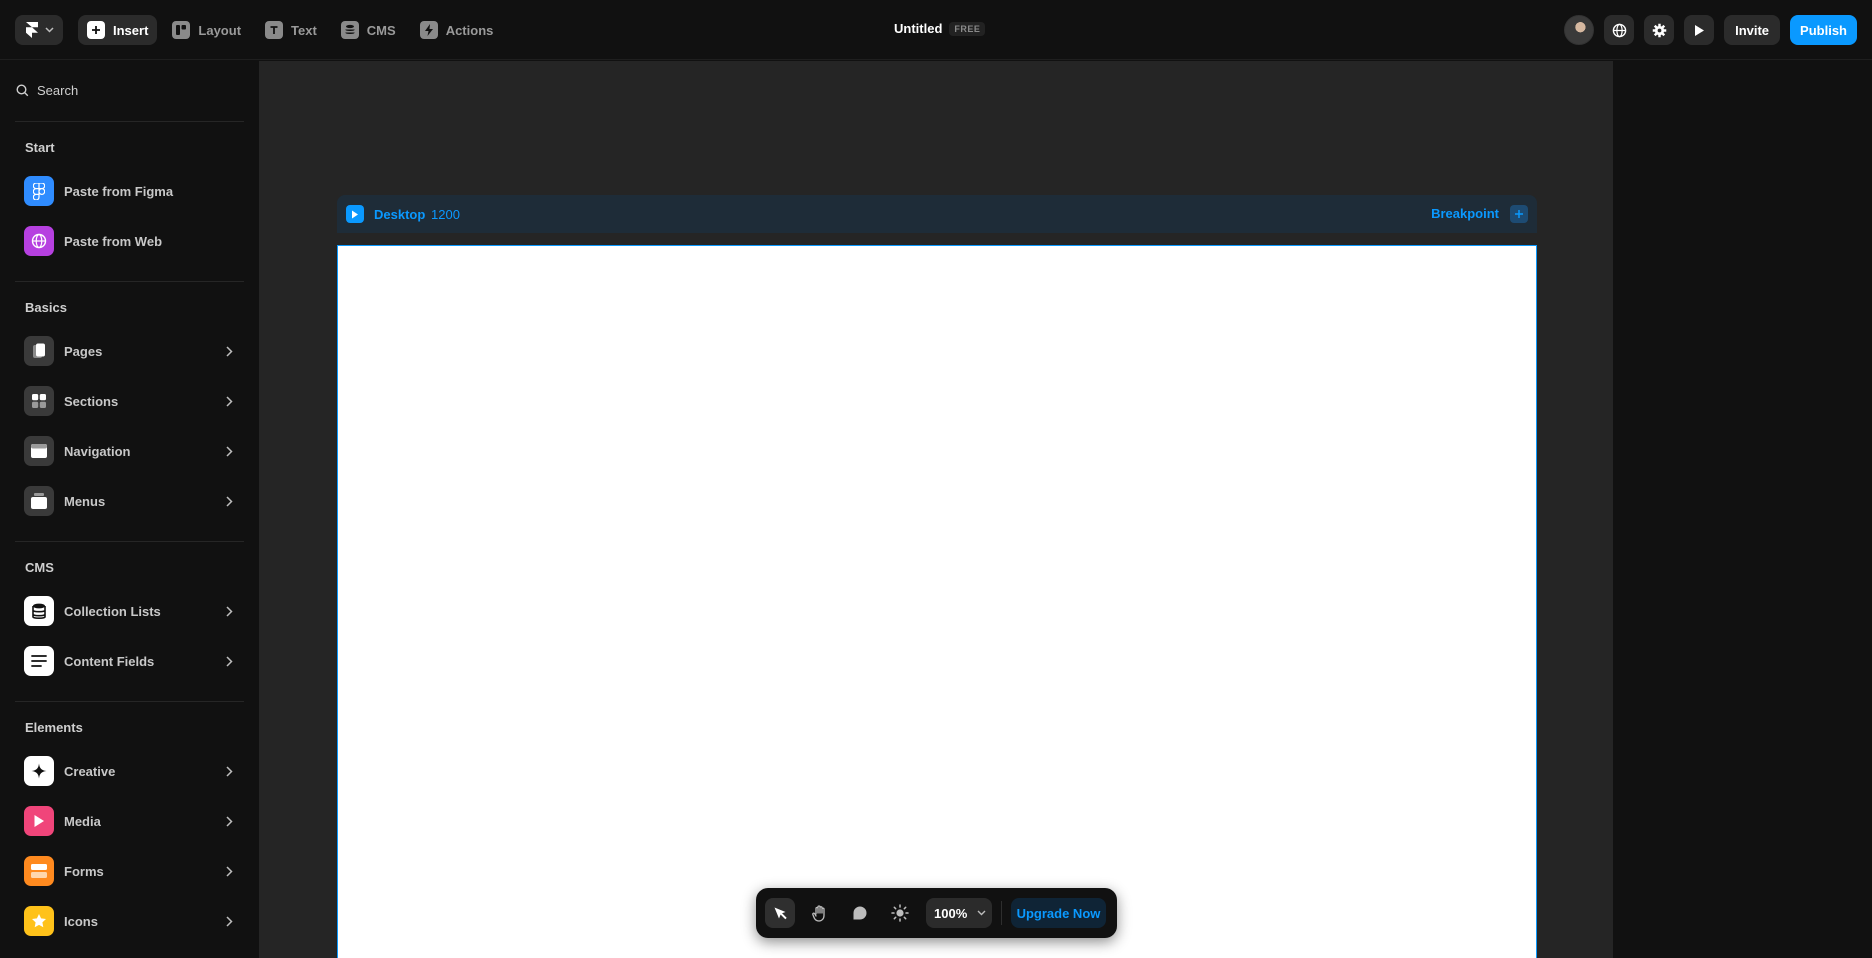  What do you see at coordinates (39, 451) in the screenshot?
I see `navigation-icon` at bounding box center [39, 451].